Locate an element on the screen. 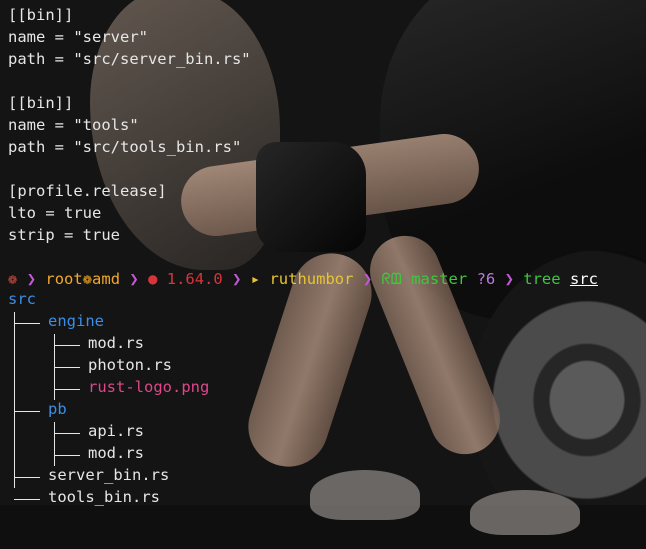 The image size is (646, 549). config-line: lto = true is located at coordinates (55, 213).